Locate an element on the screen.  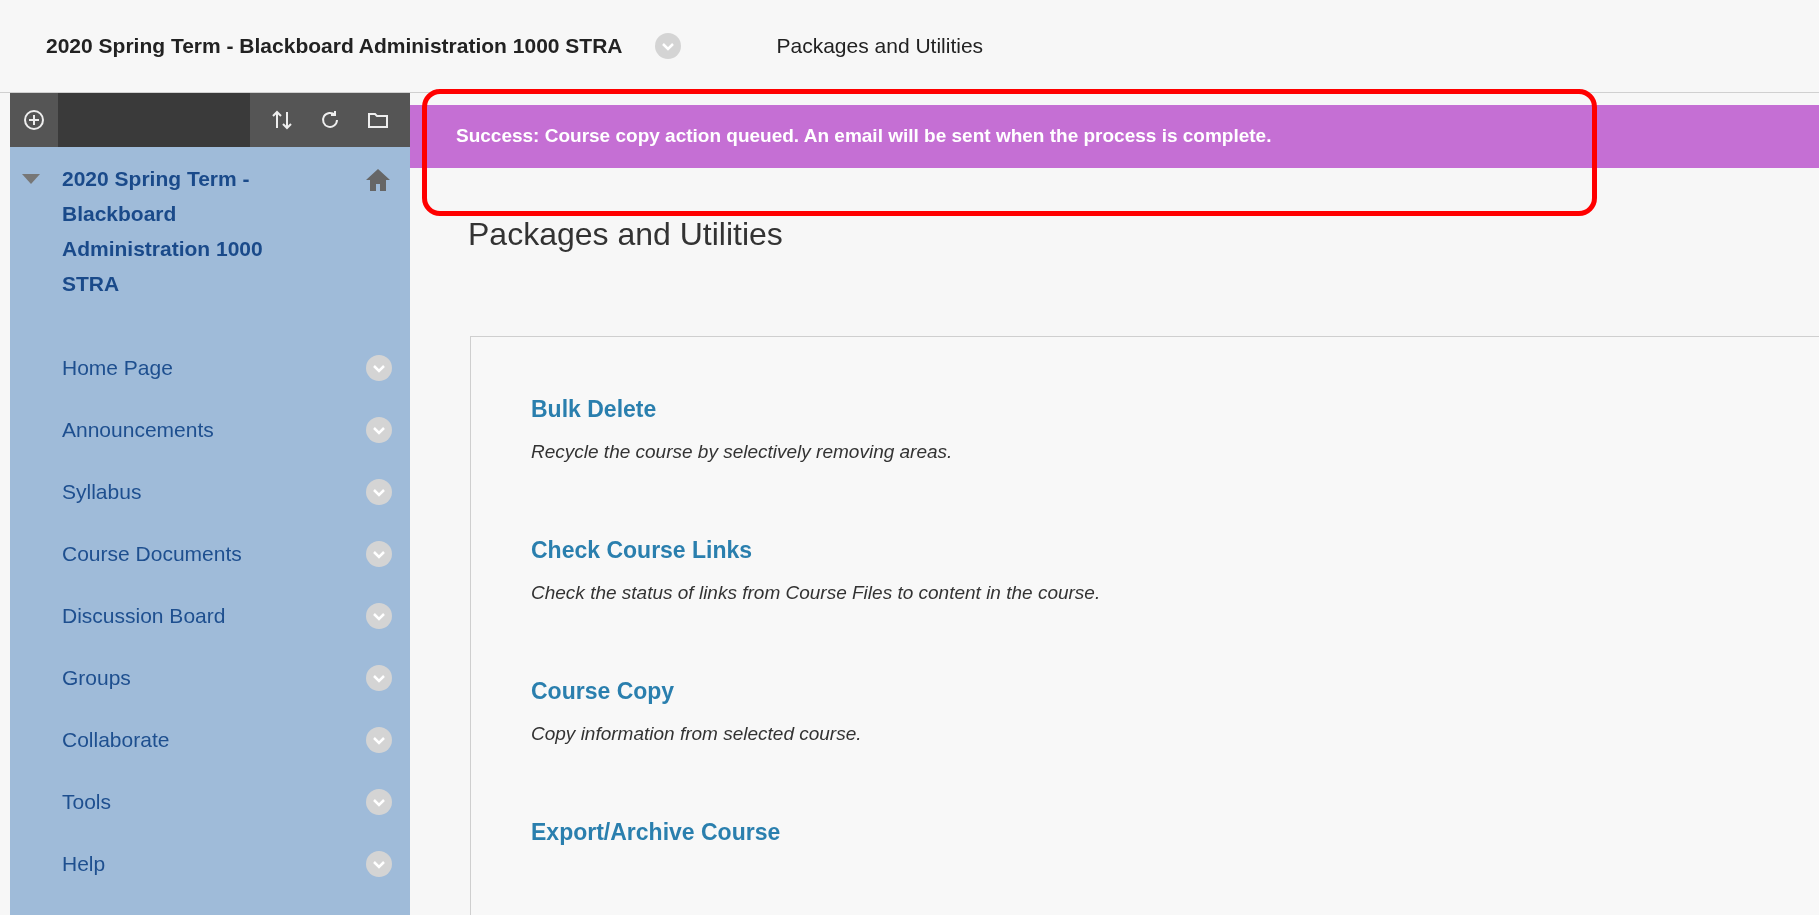
course-menu-link: Tools is located at coordinates (87, 802).